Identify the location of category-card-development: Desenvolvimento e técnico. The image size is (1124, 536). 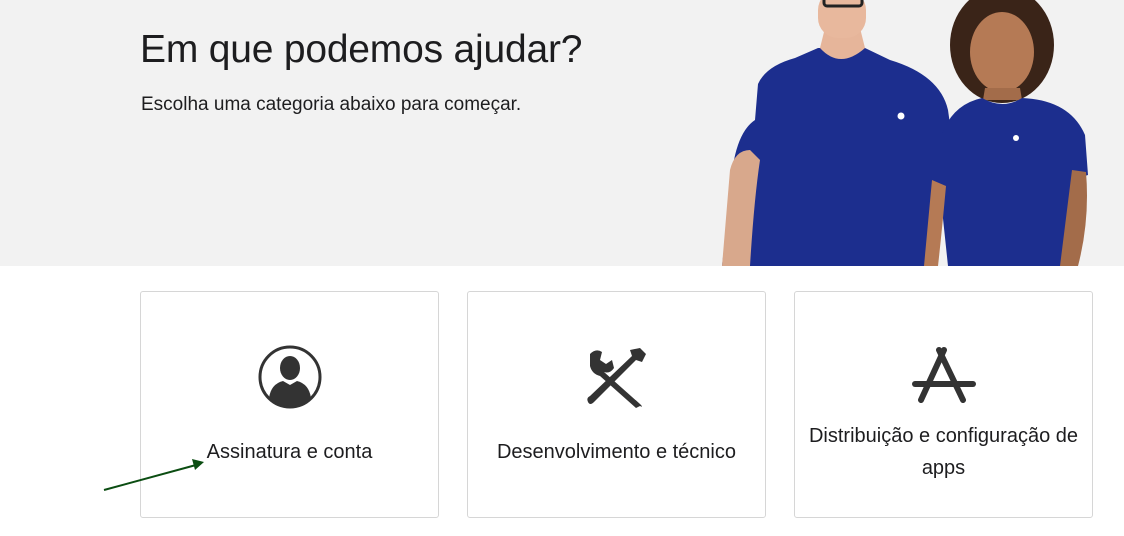
(616, 404).